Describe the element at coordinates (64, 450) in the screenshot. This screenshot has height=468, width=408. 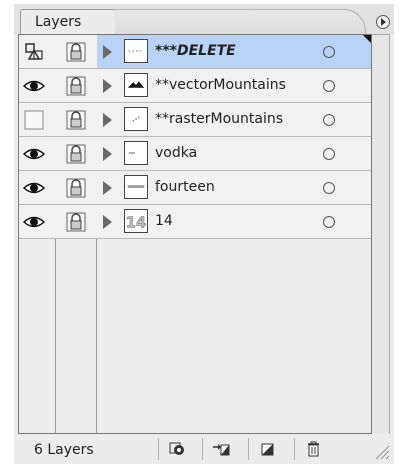
I see `layer-count: 6 Layers` at that location.